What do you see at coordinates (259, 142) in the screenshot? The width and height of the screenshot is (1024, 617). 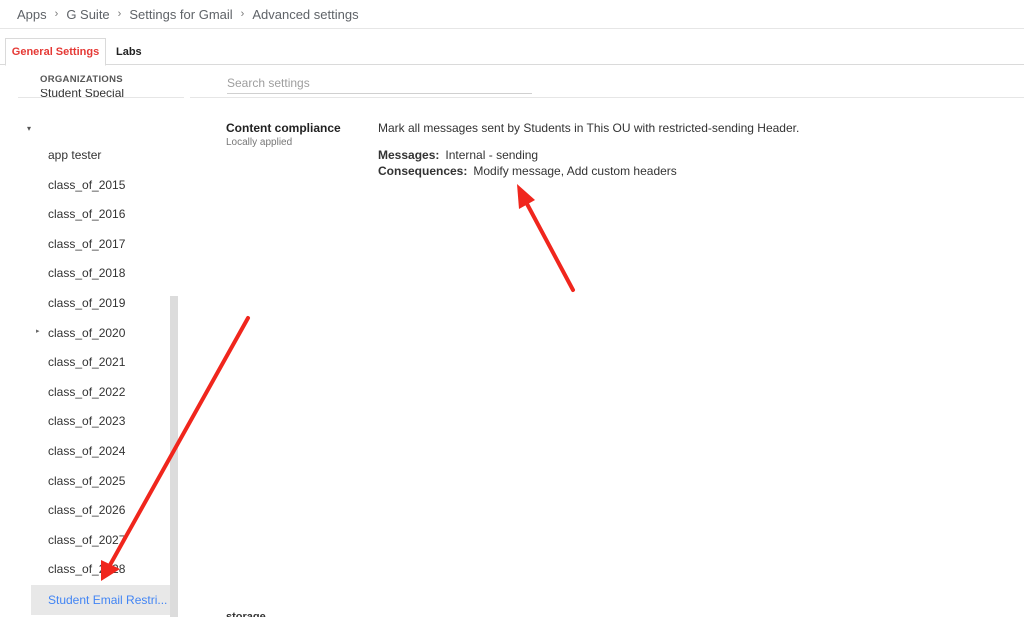 I see `setting-subtitle: Locally applied` at bounding box center [259, 142].